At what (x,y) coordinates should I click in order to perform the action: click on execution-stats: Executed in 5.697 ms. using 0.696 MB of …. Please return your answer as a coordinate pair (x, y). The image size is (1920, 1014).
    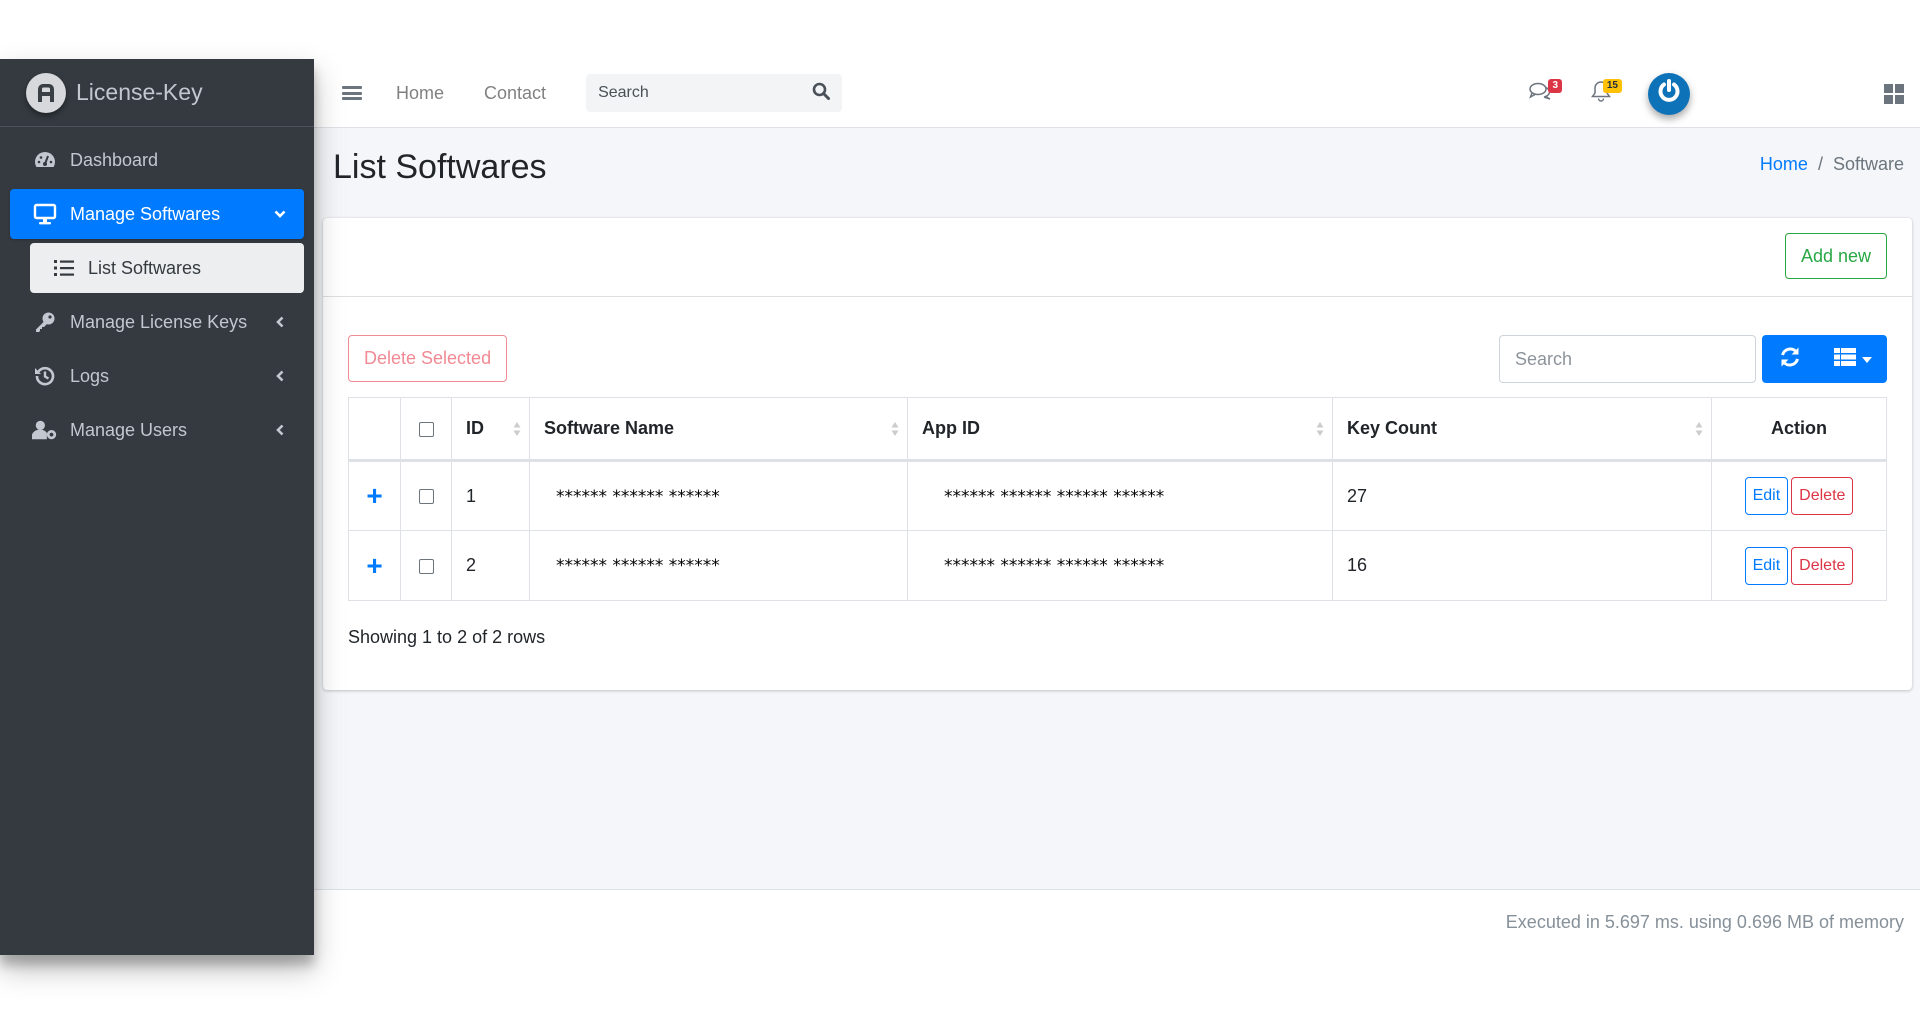
    Looking at the image, I should click on (1704, 922).